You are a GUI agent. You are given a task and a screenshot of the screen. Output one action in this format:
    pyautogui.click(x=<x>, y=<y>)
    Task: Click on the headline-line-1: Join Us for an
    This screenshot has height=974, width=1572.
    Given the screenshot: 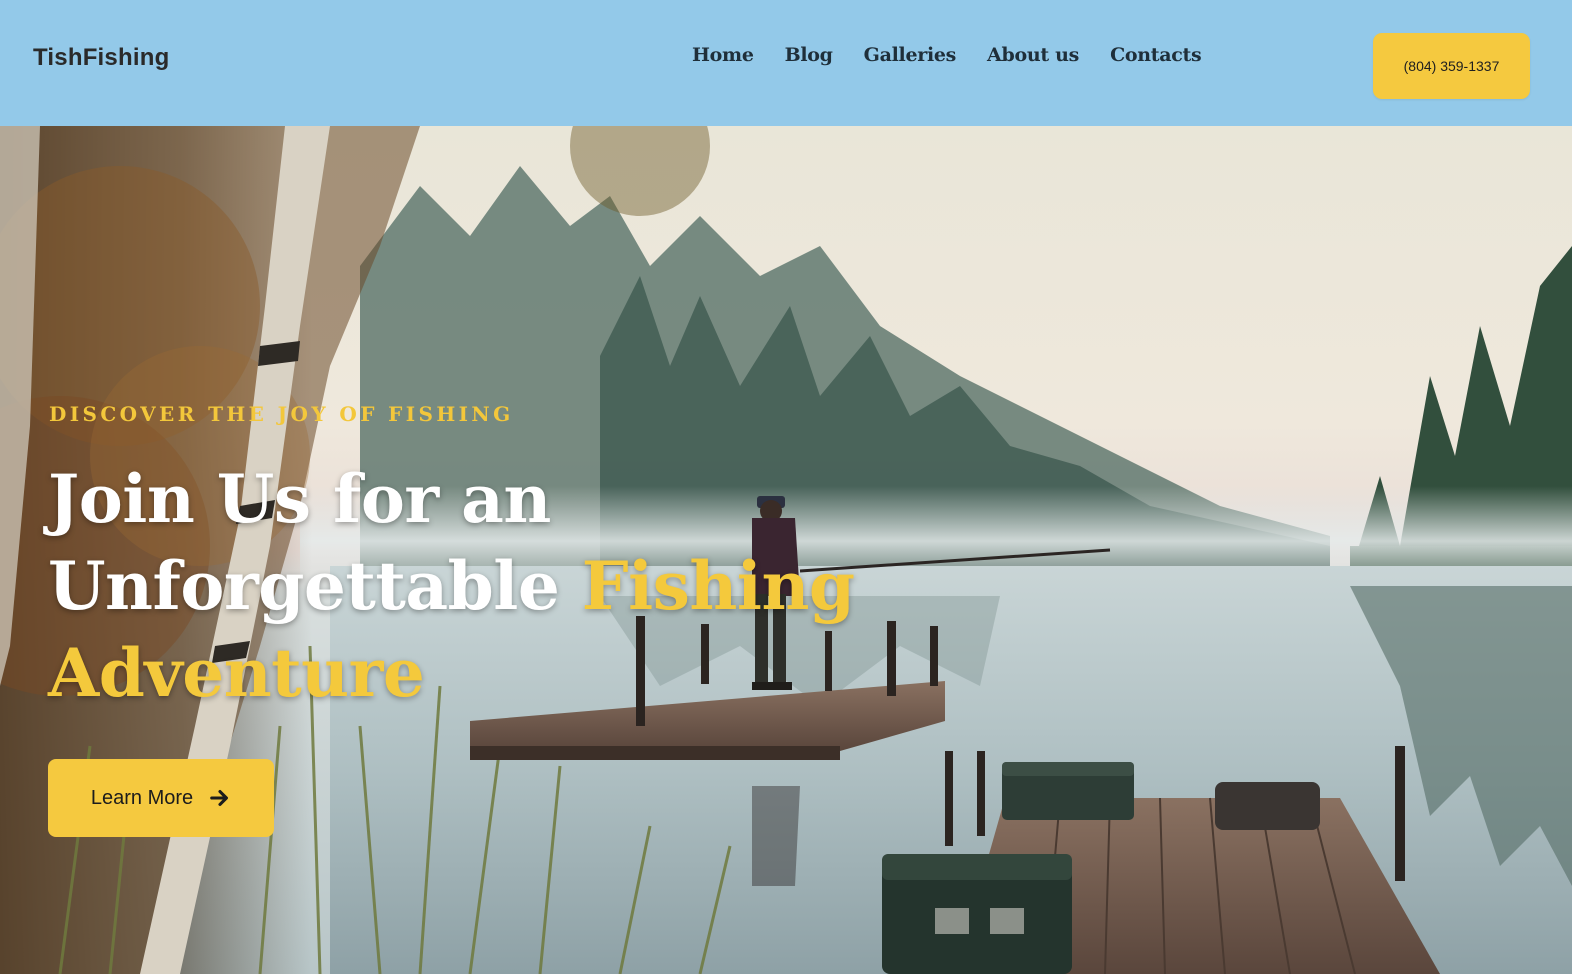 What is the action you would take?
    pyautogui.click(x=299, y=499)
    